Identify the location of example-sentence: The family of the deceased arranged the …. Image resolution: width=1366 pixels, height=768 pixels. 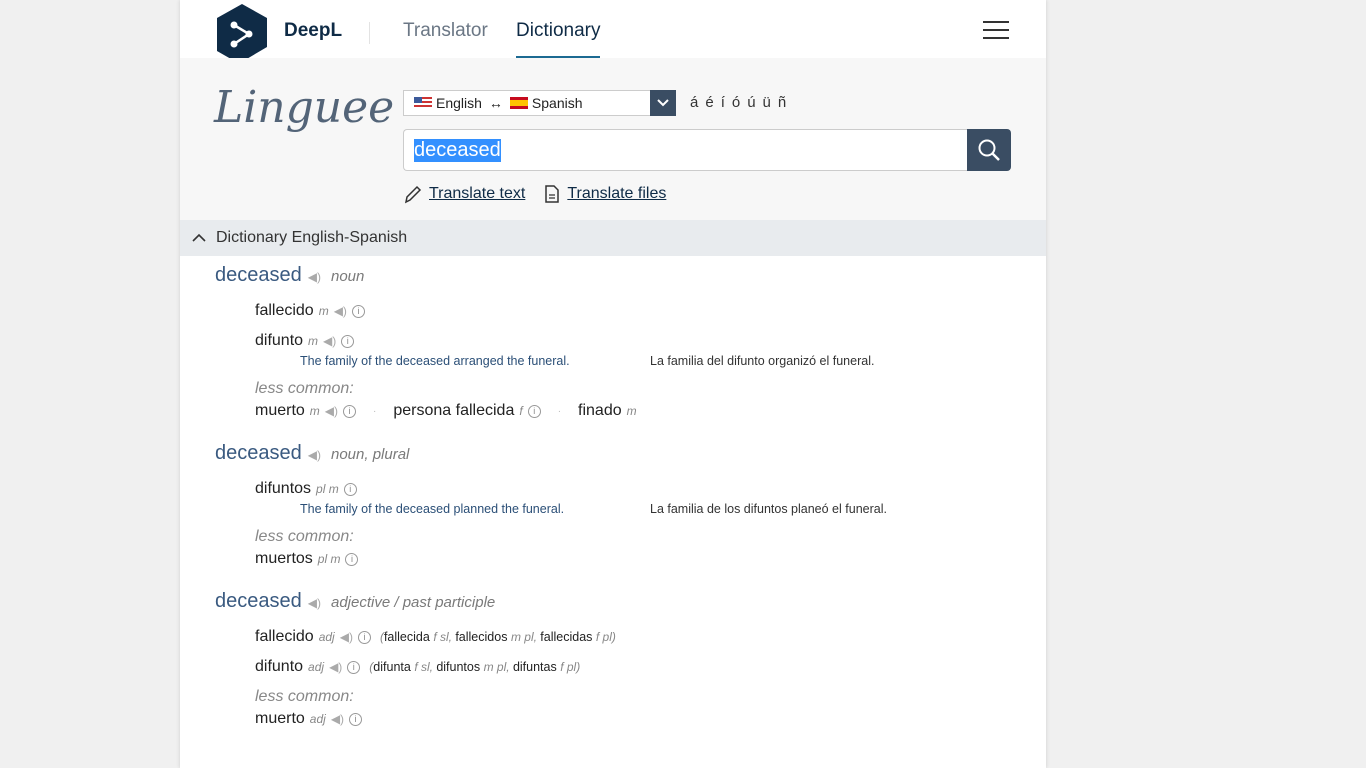
(657, 361).